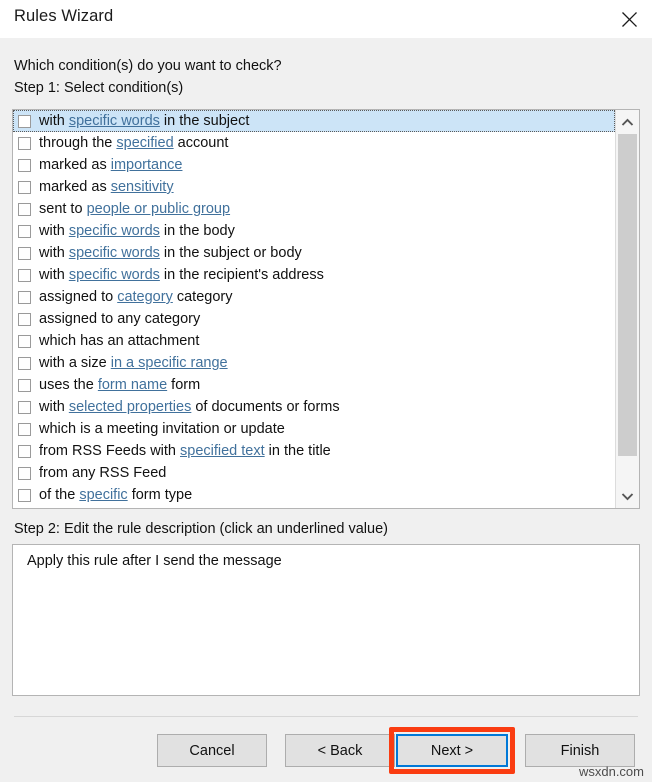 Image resolution: width=652 pixels, height=782 pixels. I want to click on condition-text-part: marked as, so click(75, 187).